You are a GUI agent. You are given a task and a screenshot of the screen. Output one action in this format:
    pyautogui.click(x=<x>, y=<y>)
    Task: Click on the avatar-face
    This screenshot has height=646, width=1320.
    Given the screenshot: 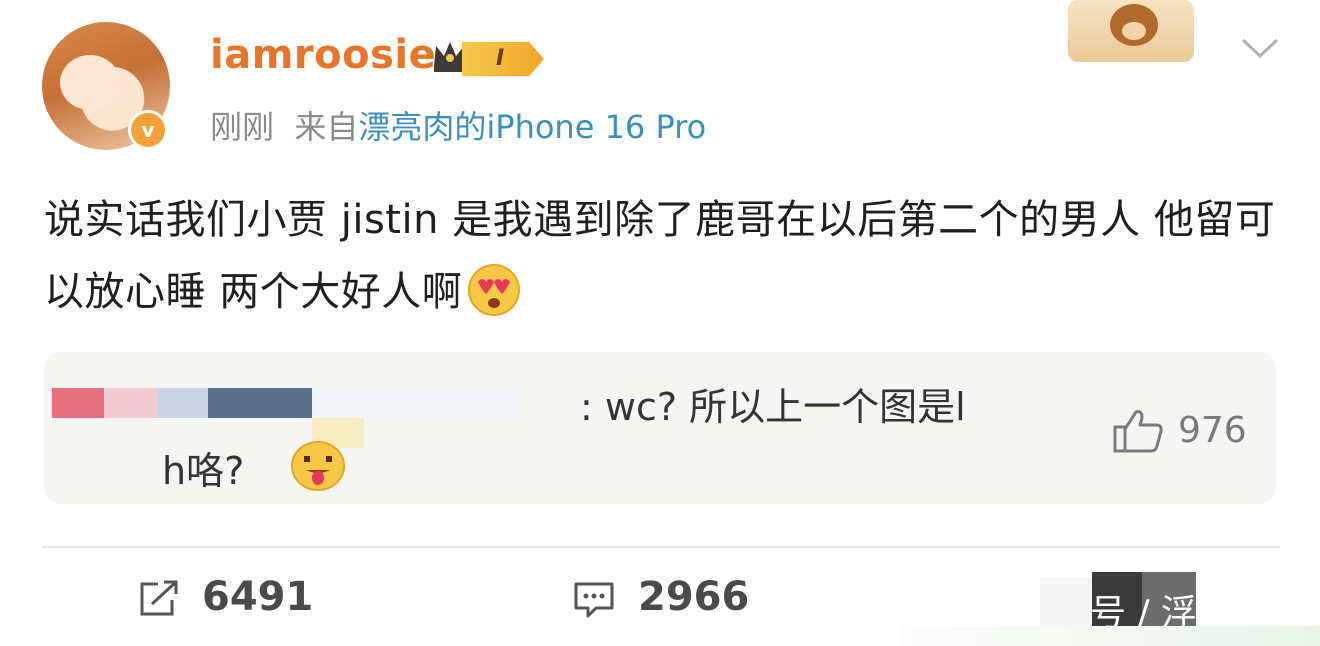 What is the action you would take?
    pyautogui.click(x=90, y=82)
    